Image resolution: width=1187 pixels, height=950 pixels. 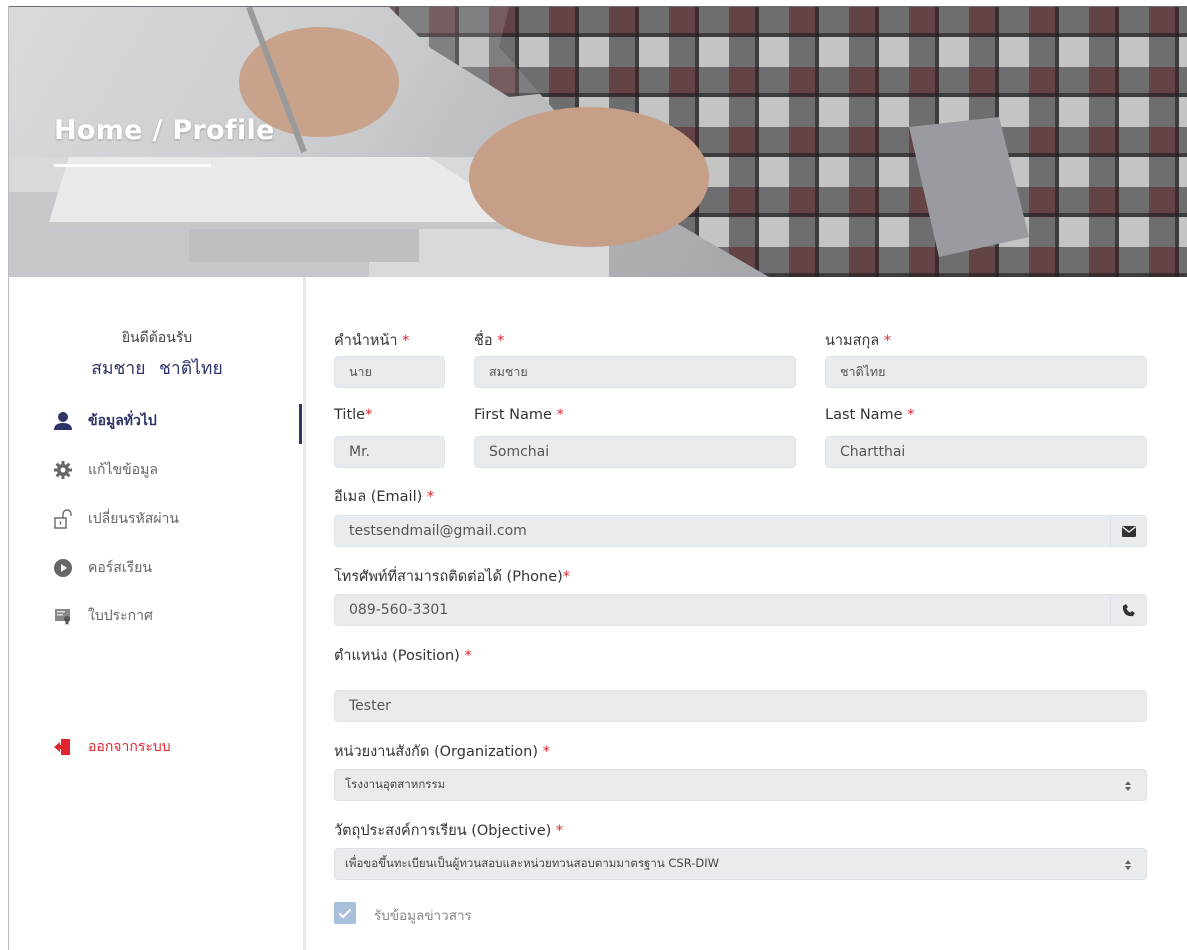 I want to click on sidebar-item-general-info: ข้อมูลทั่วไป, so click(x=104, y=421).